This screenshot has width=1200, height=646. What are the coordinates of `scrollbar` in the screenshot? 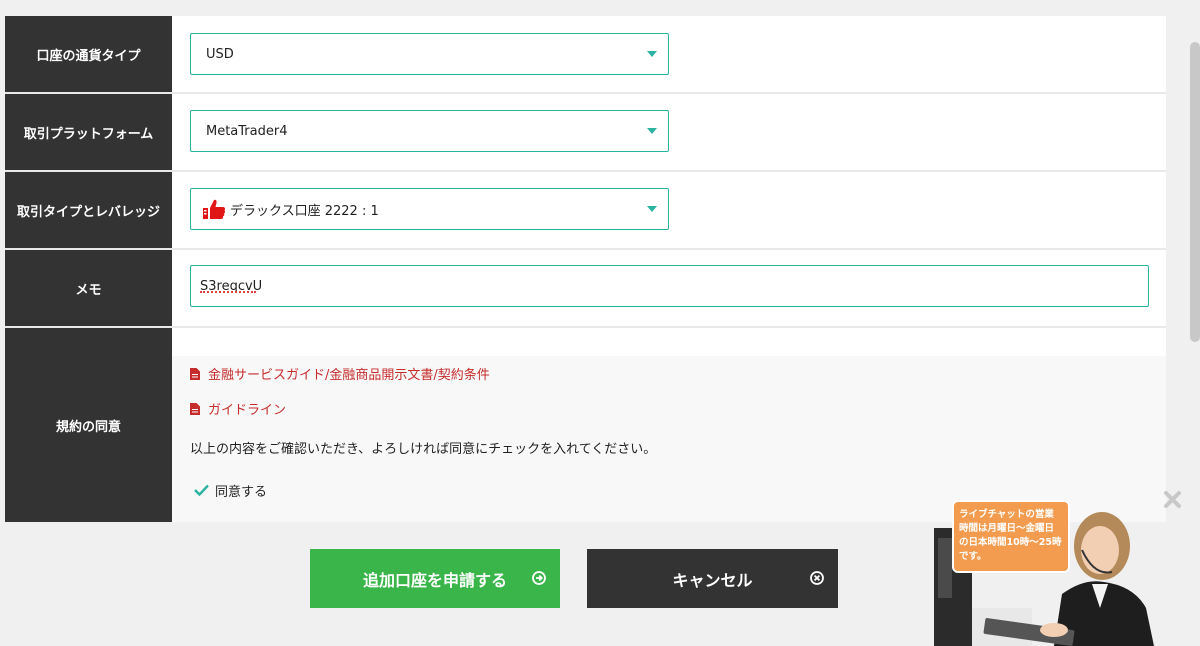 It's located at (1195, 192).